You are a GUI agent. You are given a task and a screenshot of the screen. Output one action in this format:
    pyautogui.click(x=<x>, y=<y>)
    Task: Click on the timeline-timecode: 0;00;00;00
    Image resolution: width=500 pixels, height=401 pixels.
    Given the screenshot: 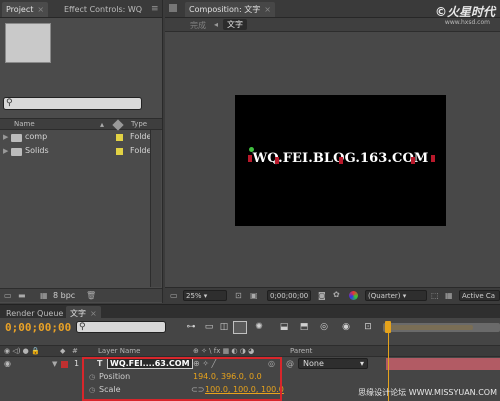 What is the action you would take?
    pyautogui.click(x=38, y=327)
    